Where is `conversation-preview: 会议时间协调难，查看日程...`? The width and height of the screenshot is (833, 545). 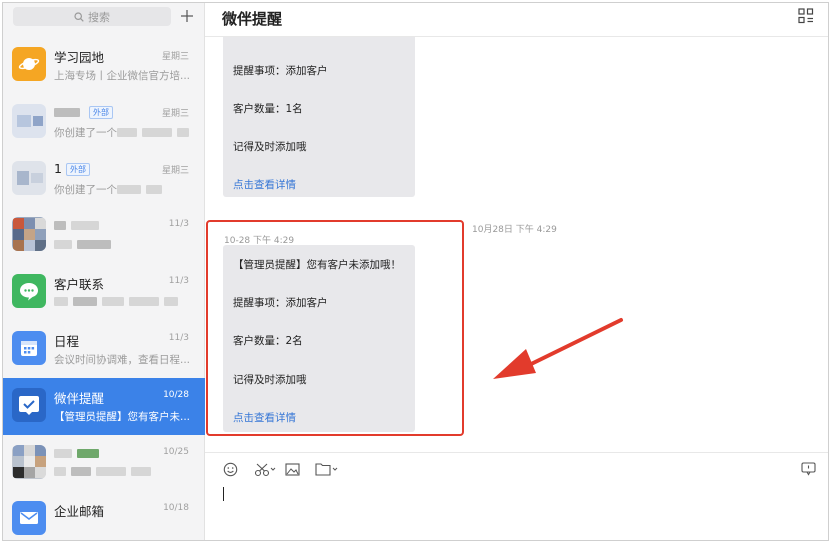 conversation-preview: 会议时间协调难，查看日程... is located at coordinates (121, 359).